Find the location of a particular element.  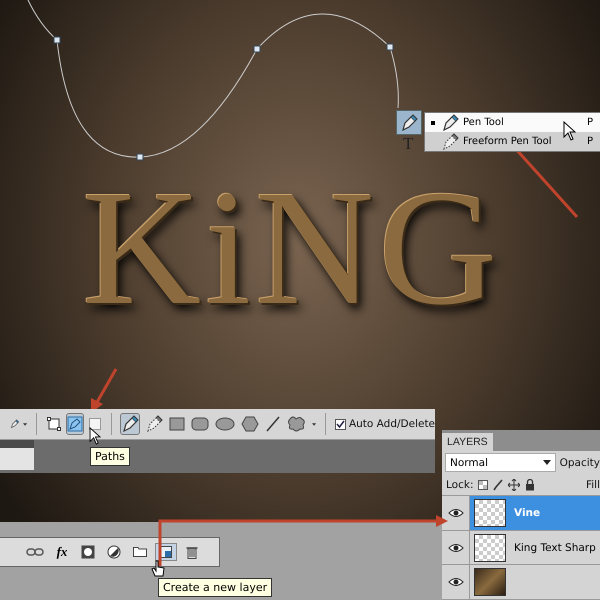

fx-button: fx is located at coordinates (62, 552).